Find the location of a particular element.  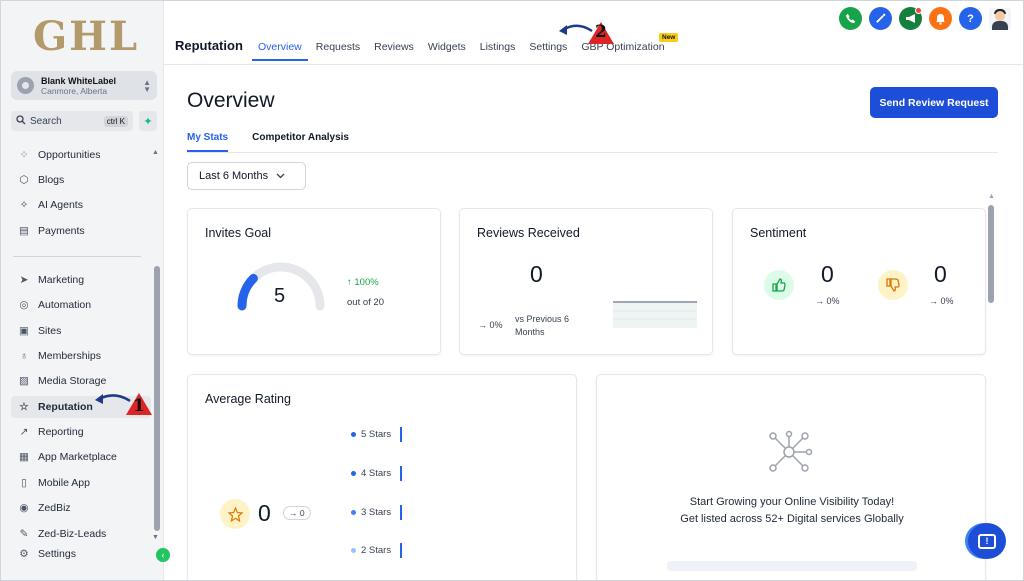

send-icon: ➤ is located at coordinates (24, 280).